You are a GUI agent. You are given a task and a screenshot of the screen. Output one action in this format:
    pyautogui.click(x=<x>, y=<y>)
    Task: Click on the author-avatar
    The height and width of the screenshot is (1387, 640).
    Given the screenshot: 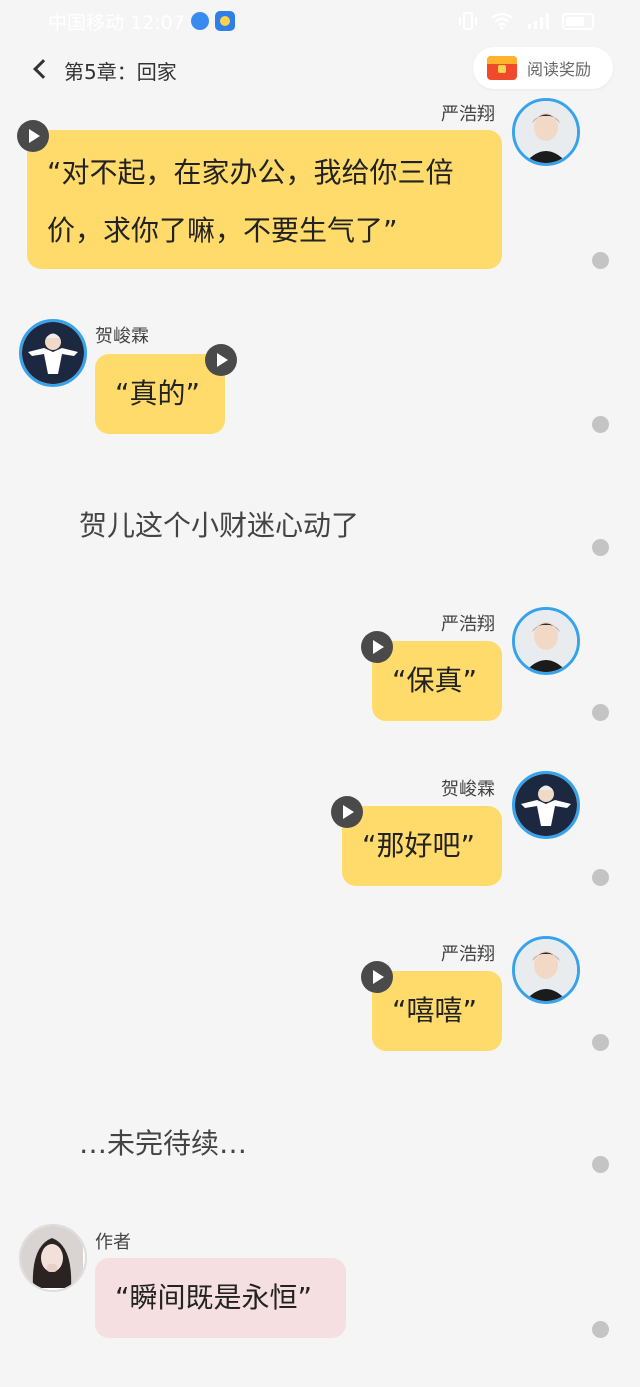 What is the action you would take?
    pyautogui.click(x=53, y=1258)
    